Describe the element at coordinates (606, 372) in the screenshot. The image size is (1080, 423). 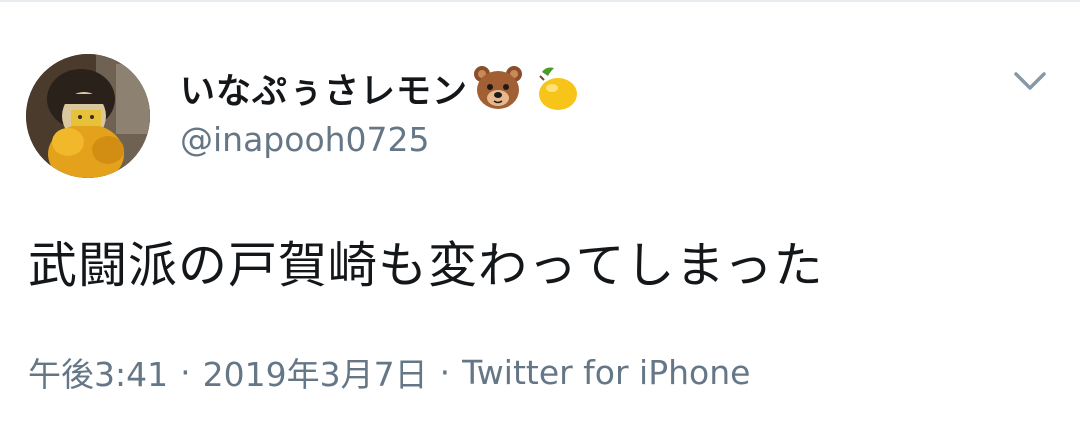
I see `tweet-source: Twitter for iPhone` at that location.